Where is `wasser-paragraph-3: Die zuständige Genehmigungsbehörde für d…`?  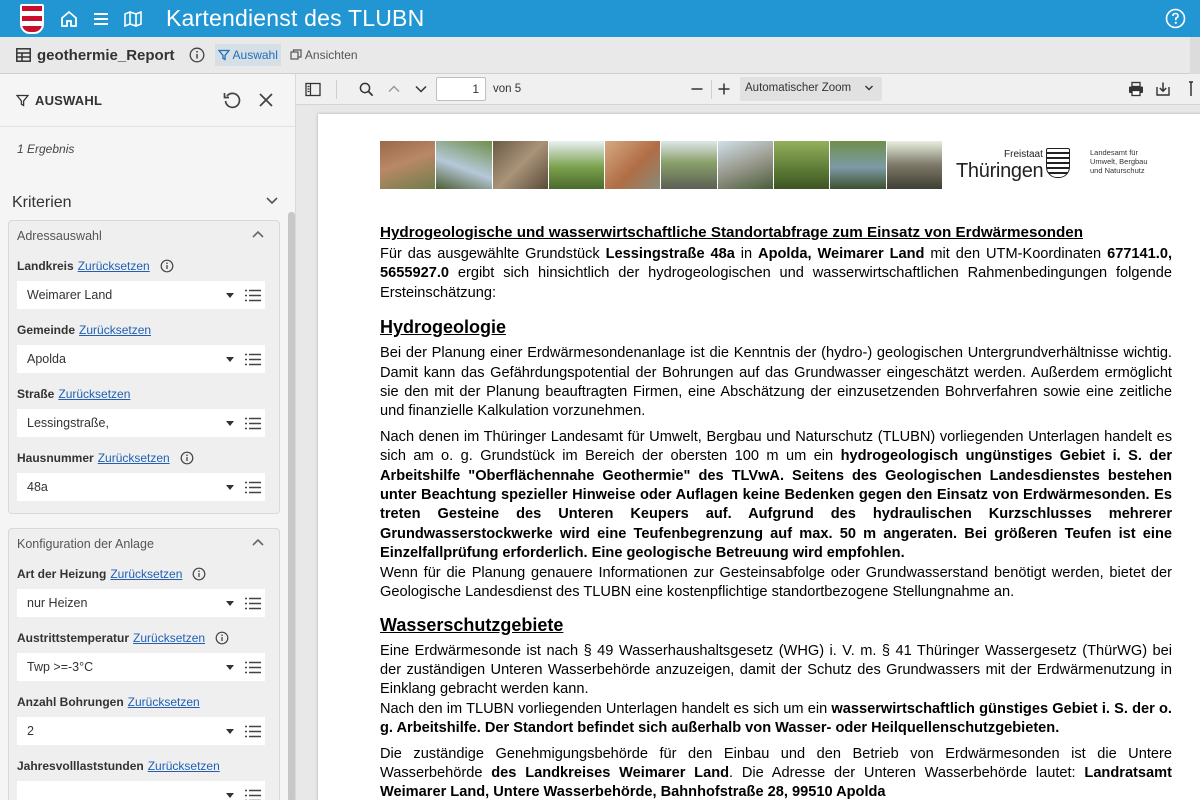
wasser-paragraph-3: Die zuständige Genehmigungsbehörde für d… is located at coordinates (776, 772).